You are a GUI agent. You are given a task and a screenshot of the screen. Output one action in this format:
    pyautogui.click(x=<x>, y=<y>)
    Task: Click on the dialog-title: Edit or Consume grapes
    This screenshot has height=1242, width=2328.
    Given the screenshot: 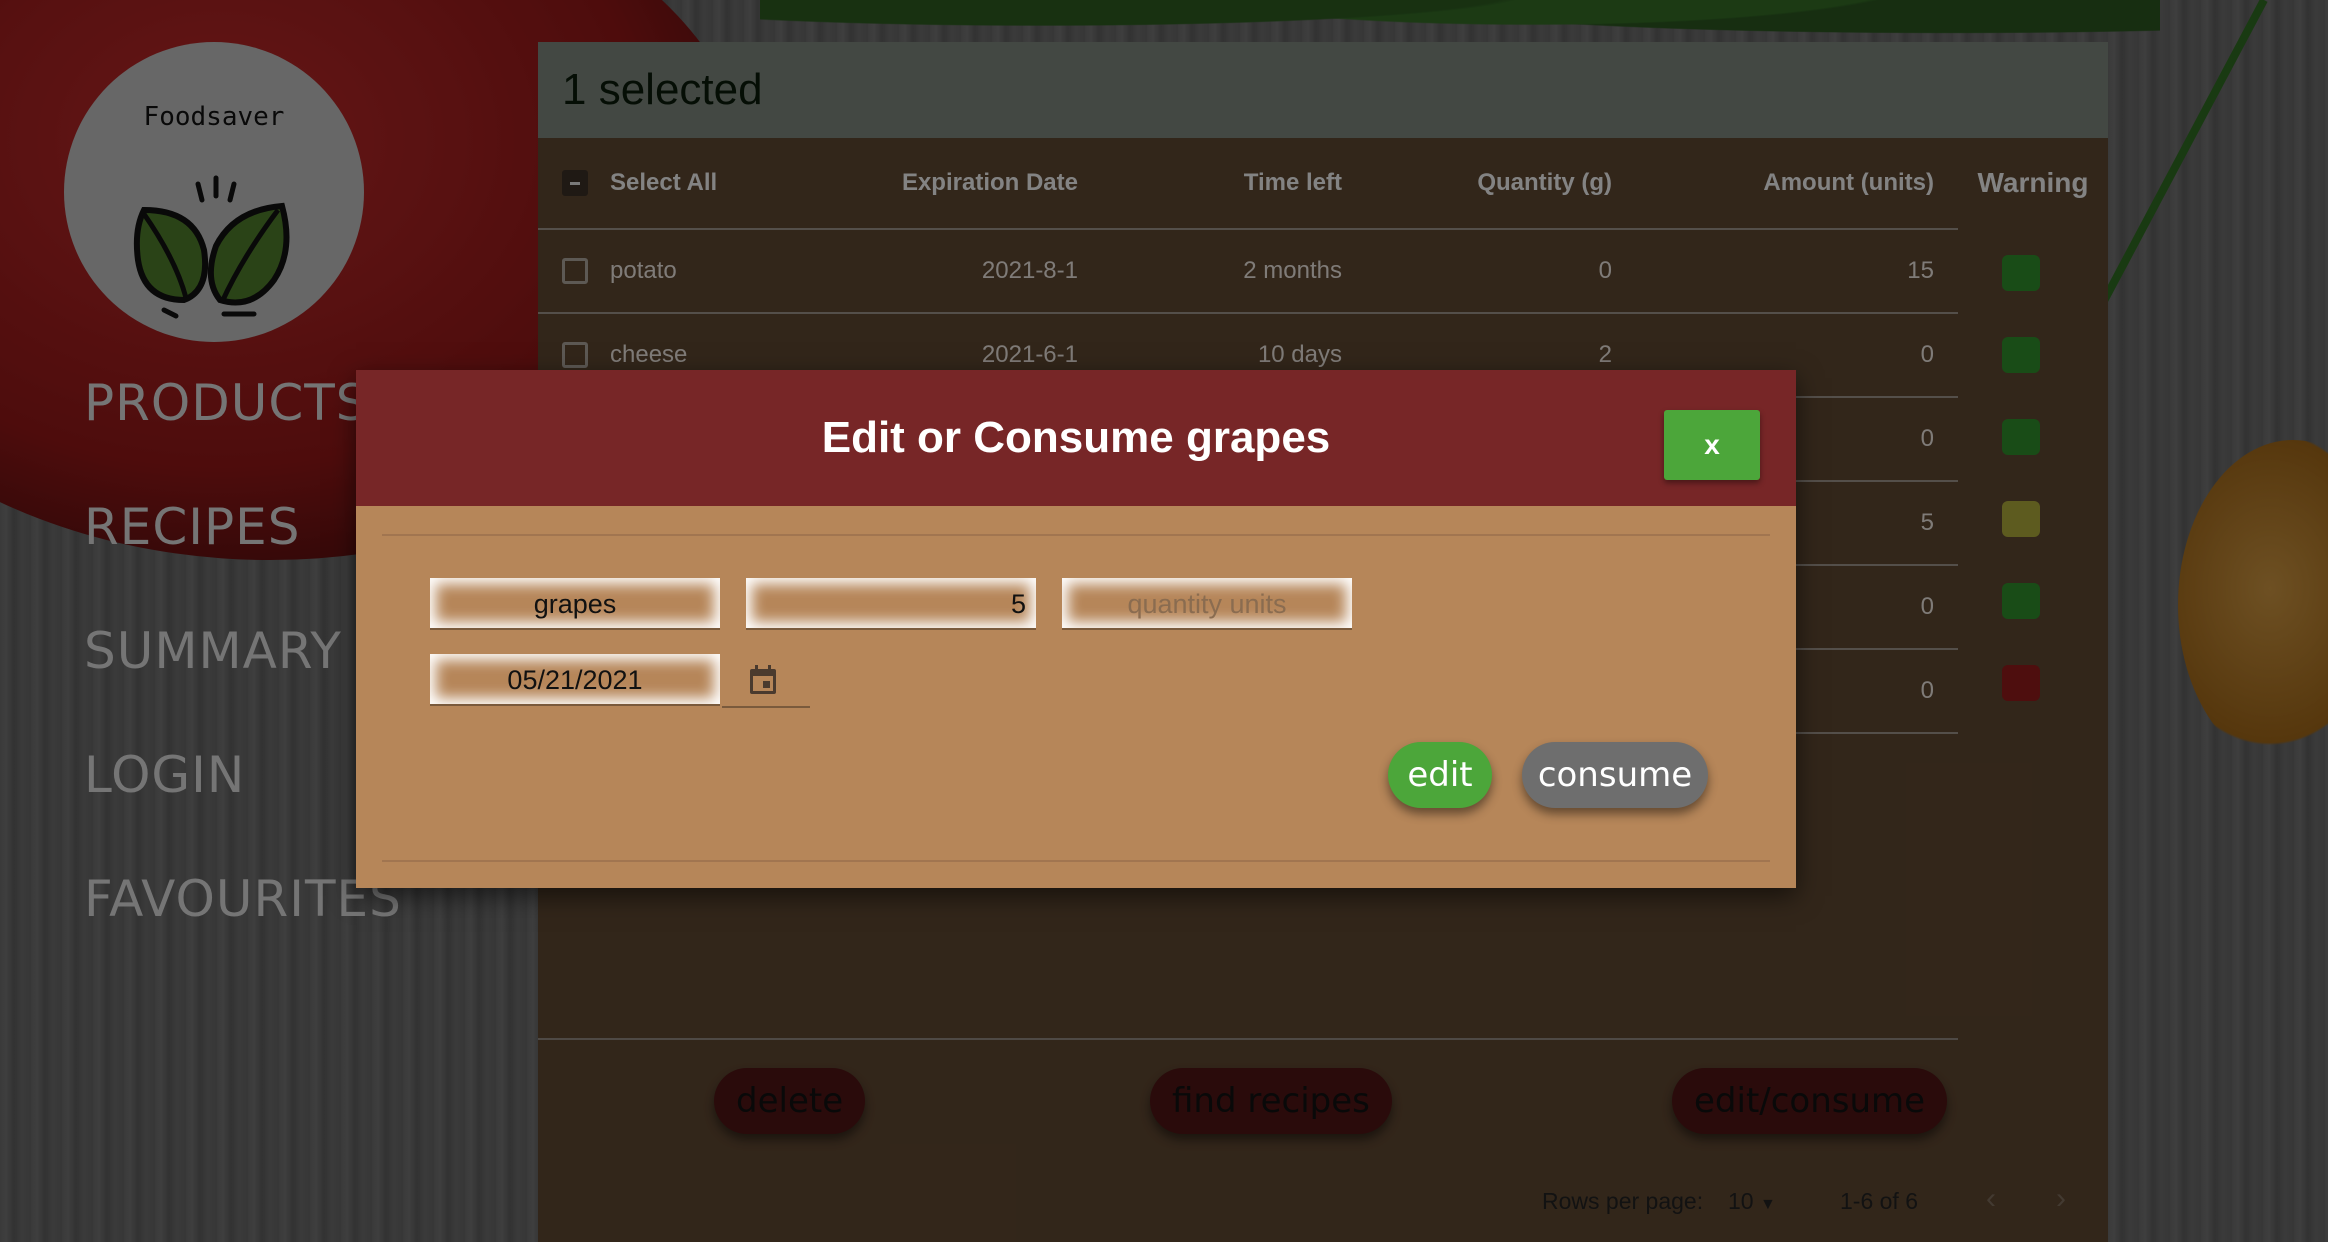 What is the action you would take?
    pyautogui.click(x=1076, y=437)
    